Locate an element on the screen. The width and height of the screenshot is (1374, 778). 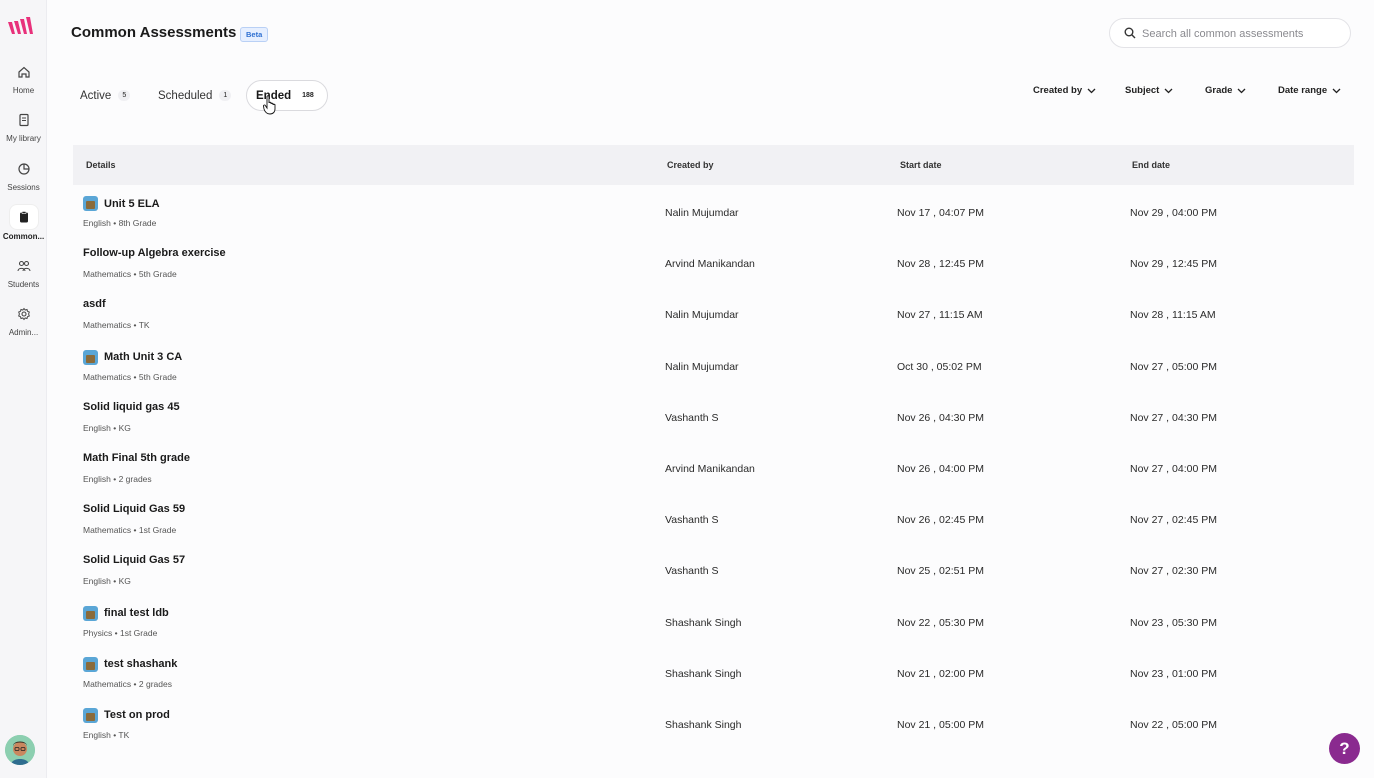
assessment-title: Math Final 5th grade is located at coordinates (136, 457).